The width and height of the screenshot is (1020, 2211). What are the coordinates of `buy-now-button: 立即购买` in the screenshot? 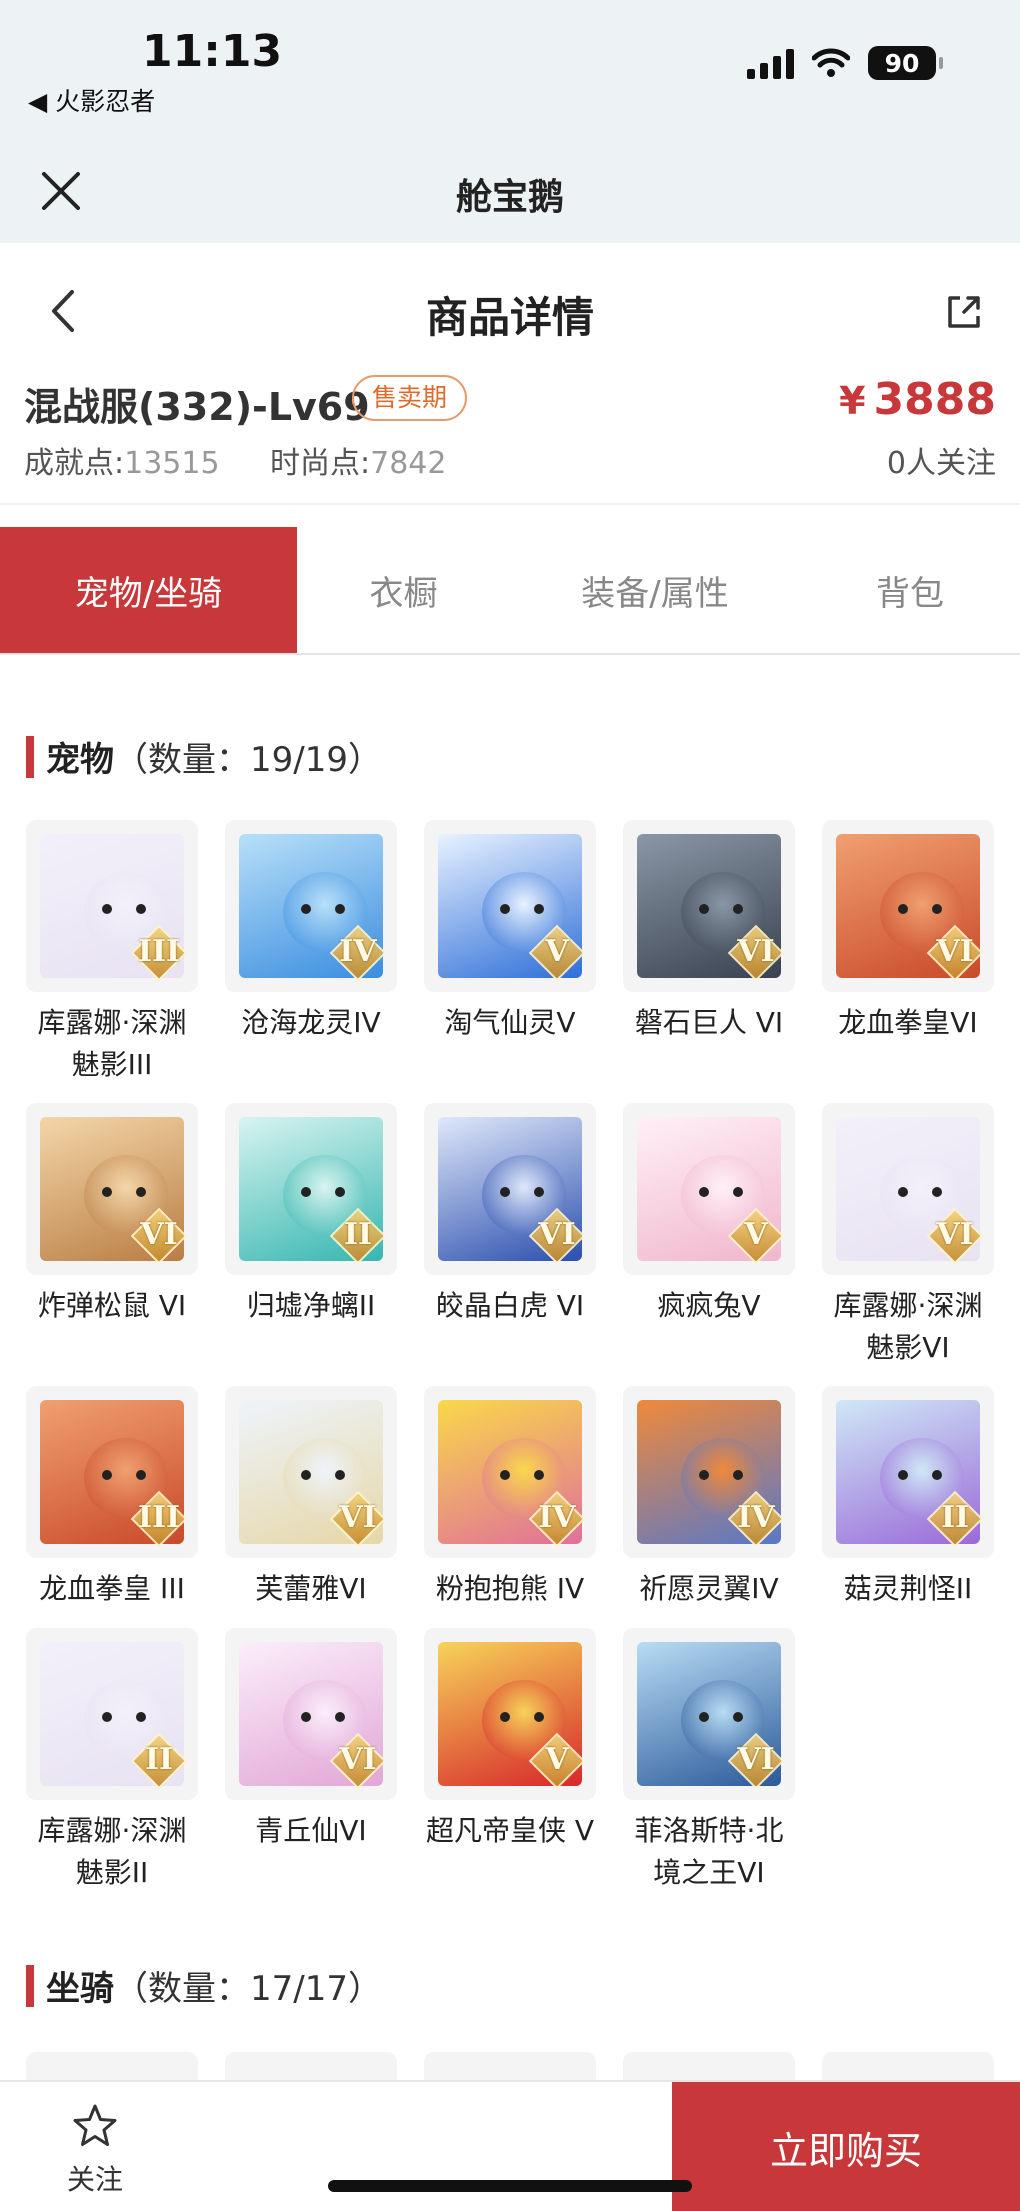 It's located at (846, 2146).